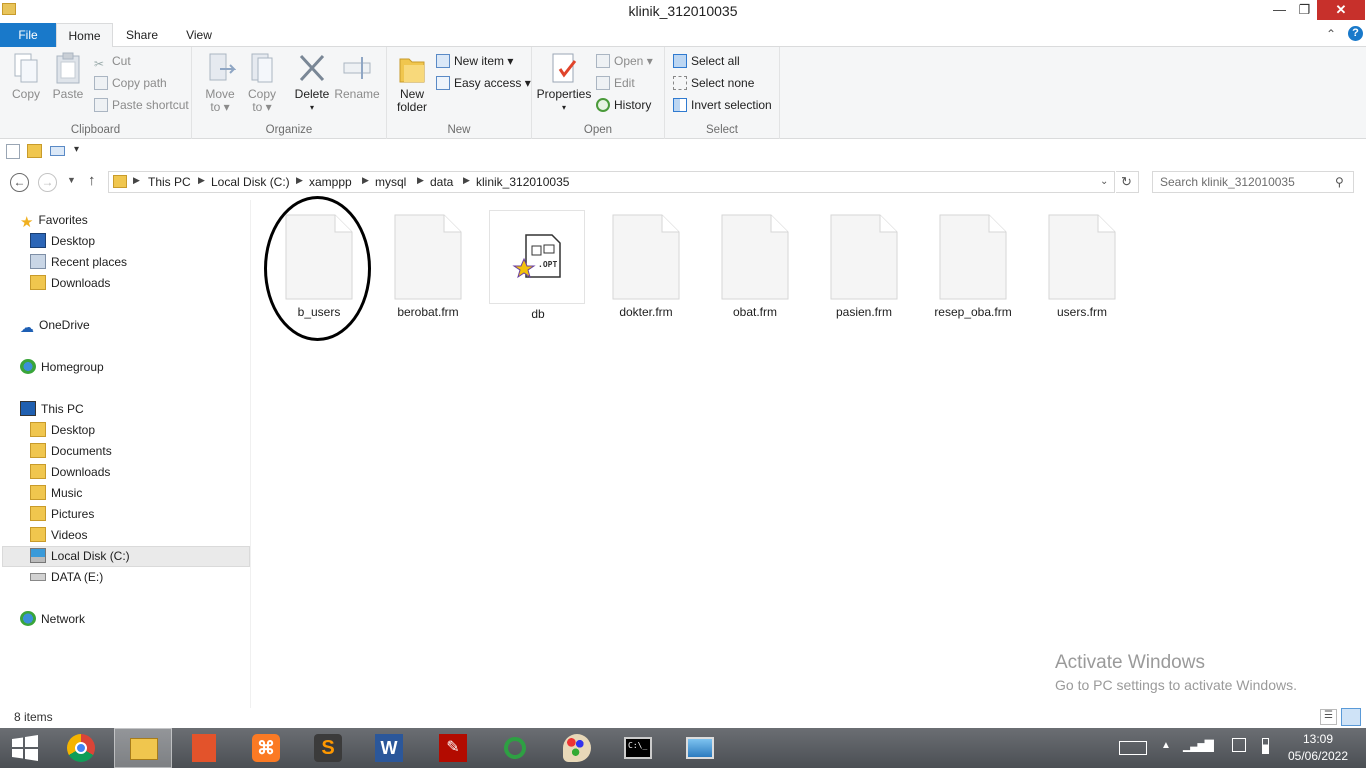 Image resolution: width=1366 pixels, height=768 pixels. I want to click on cut-button: ✂ Cut, so click(112, 61).